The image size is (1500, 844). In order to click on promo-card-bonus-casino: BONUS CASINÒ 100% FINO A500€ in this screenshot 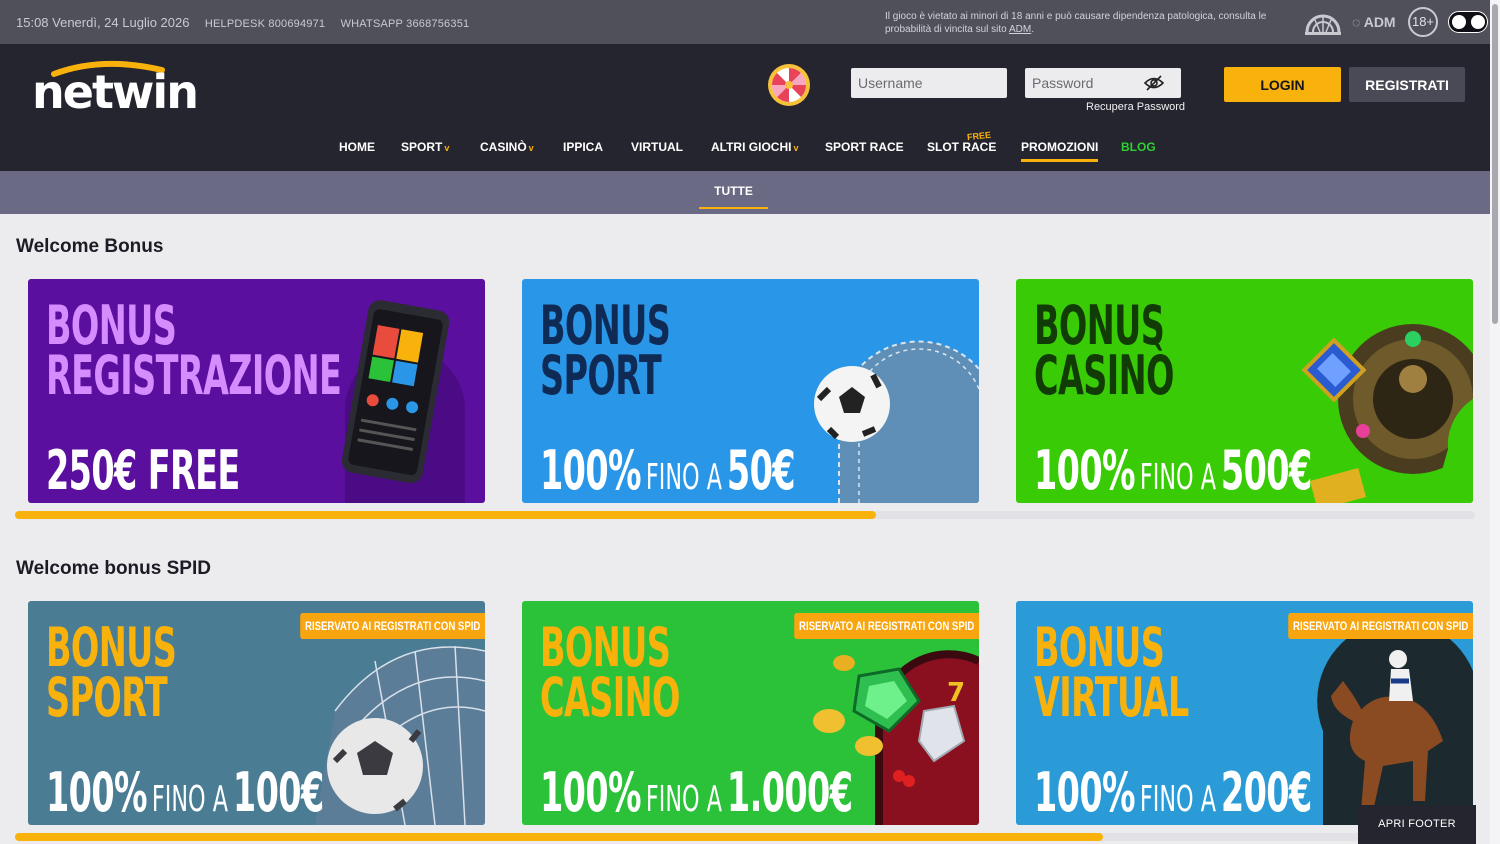, I will do `click(1244, 391)`.